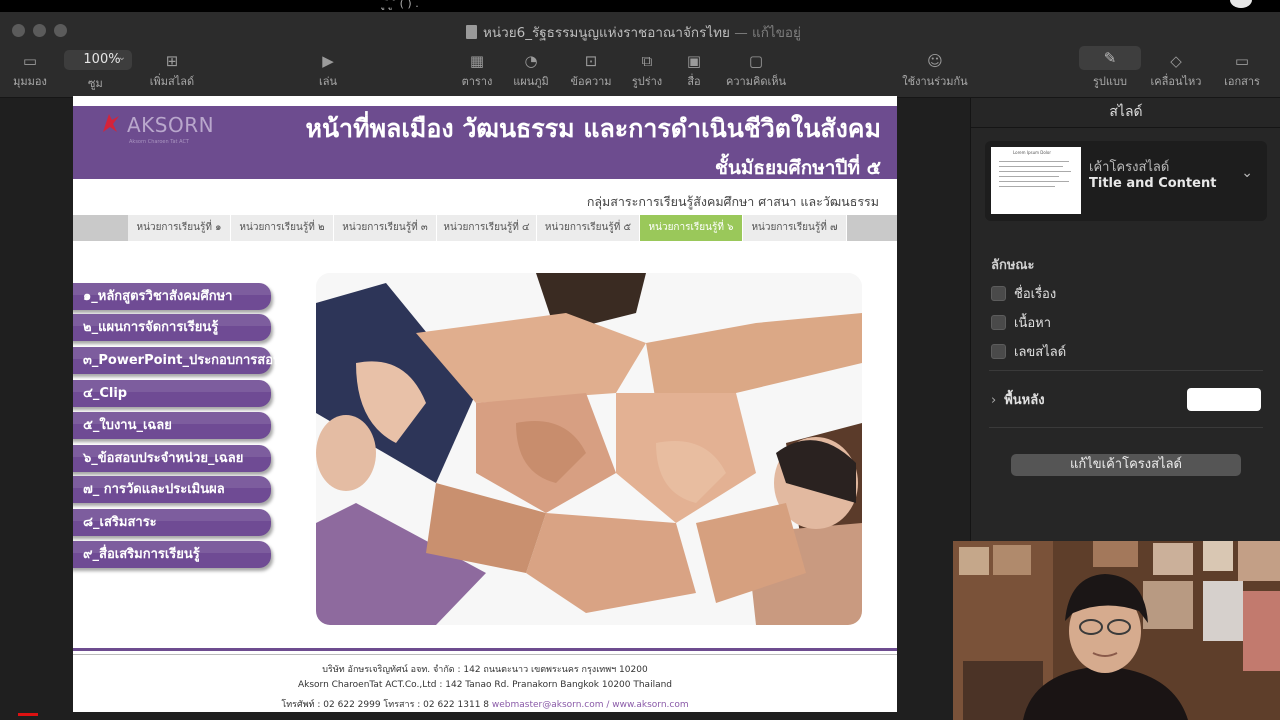  I want to click on system-indicator-icon, so click(1241, 4).